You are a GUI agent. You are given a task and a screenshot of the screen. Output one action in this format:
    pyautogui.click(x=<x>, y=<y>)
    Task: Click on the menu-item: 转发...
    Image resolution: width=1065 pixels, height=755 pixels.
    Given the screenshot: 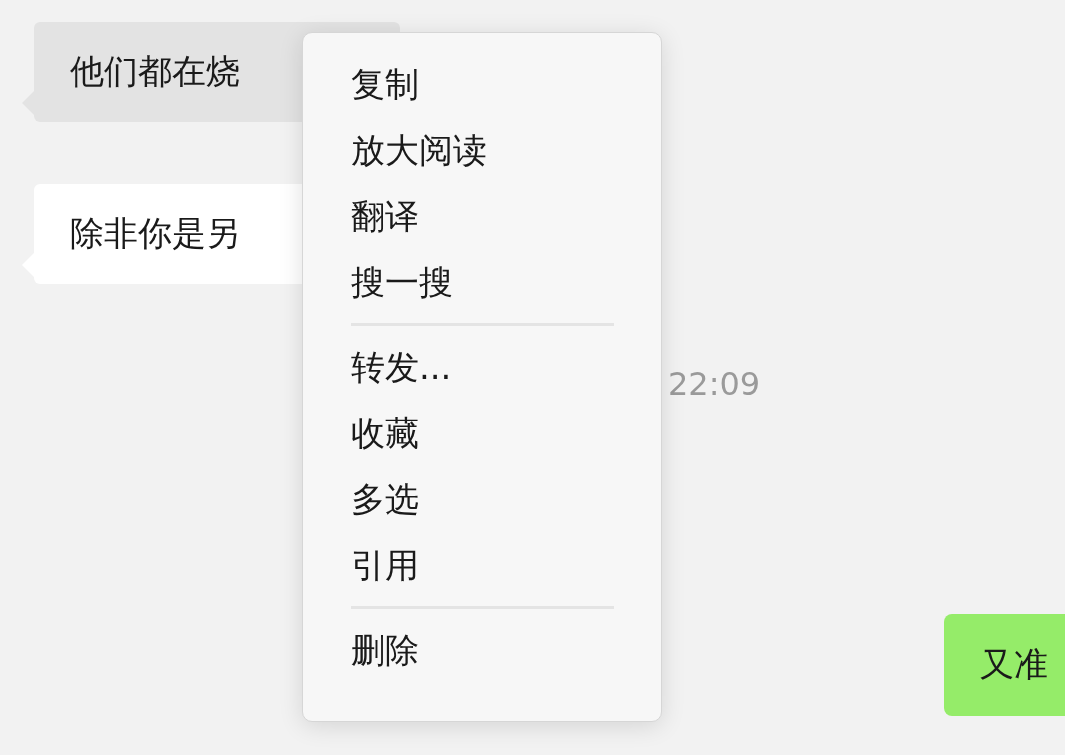 What is the action you would take?
    pyautogui.click(x=401, y=367)
    